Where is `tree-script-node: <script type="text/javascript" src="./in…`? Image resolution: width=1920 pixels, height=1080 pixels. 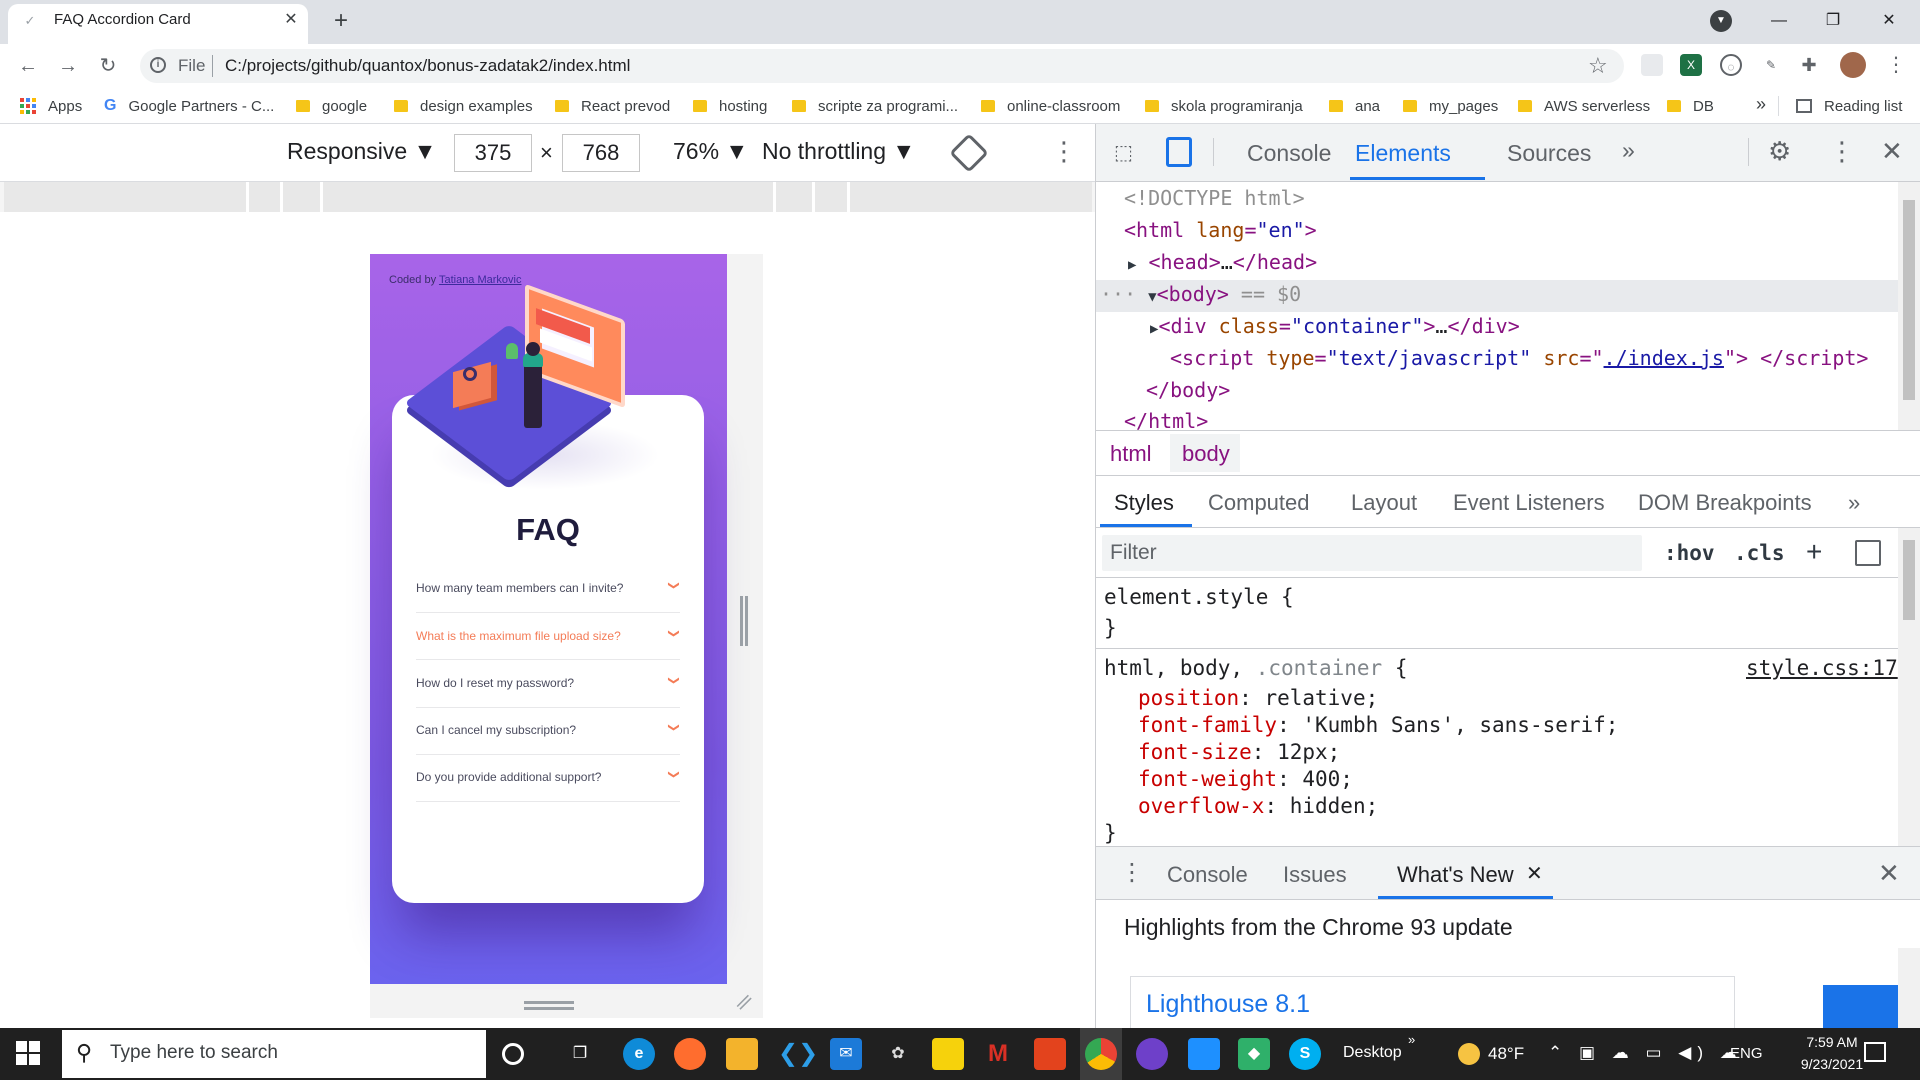
tree-script-node: <script type="text/javascript" src="./in… is located at coordinates (1519, 358).